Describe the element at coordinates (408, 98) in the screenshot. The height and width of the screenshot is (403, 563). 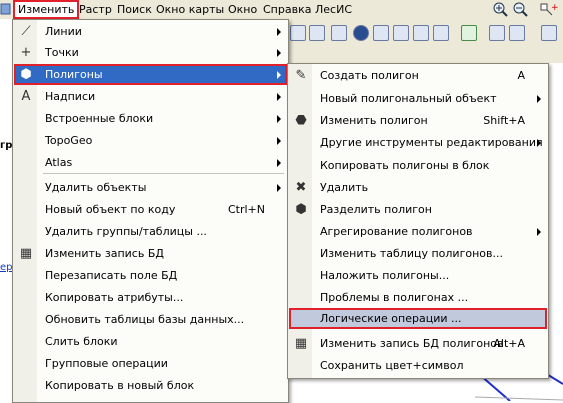
I see `menu-item-label: Новый полигональный объект` at that location.